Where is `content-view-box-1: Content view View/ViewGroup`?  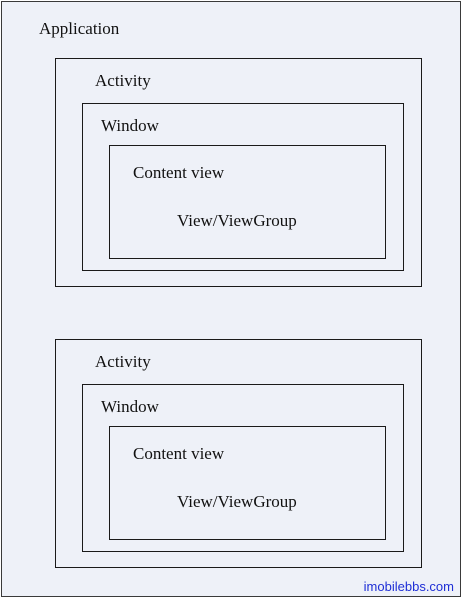 content-view-box-1: Content view View/ViewGroup is located at coordinates (247, 202).